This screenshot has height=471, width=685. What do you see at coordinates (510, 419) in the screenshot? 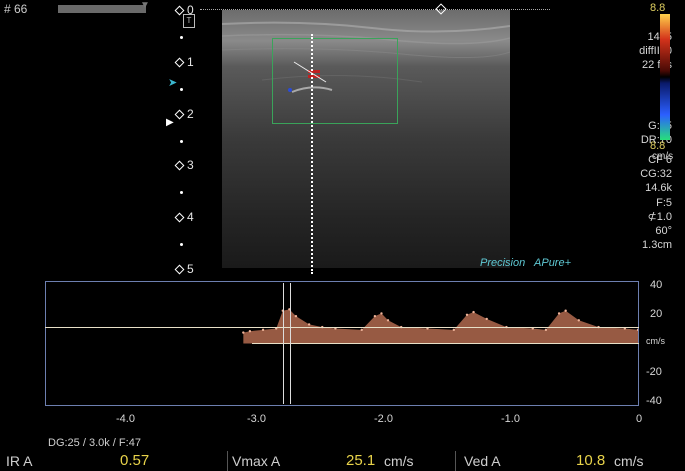
I see `x-tick: -1.0` at bounding box center [510, 419].